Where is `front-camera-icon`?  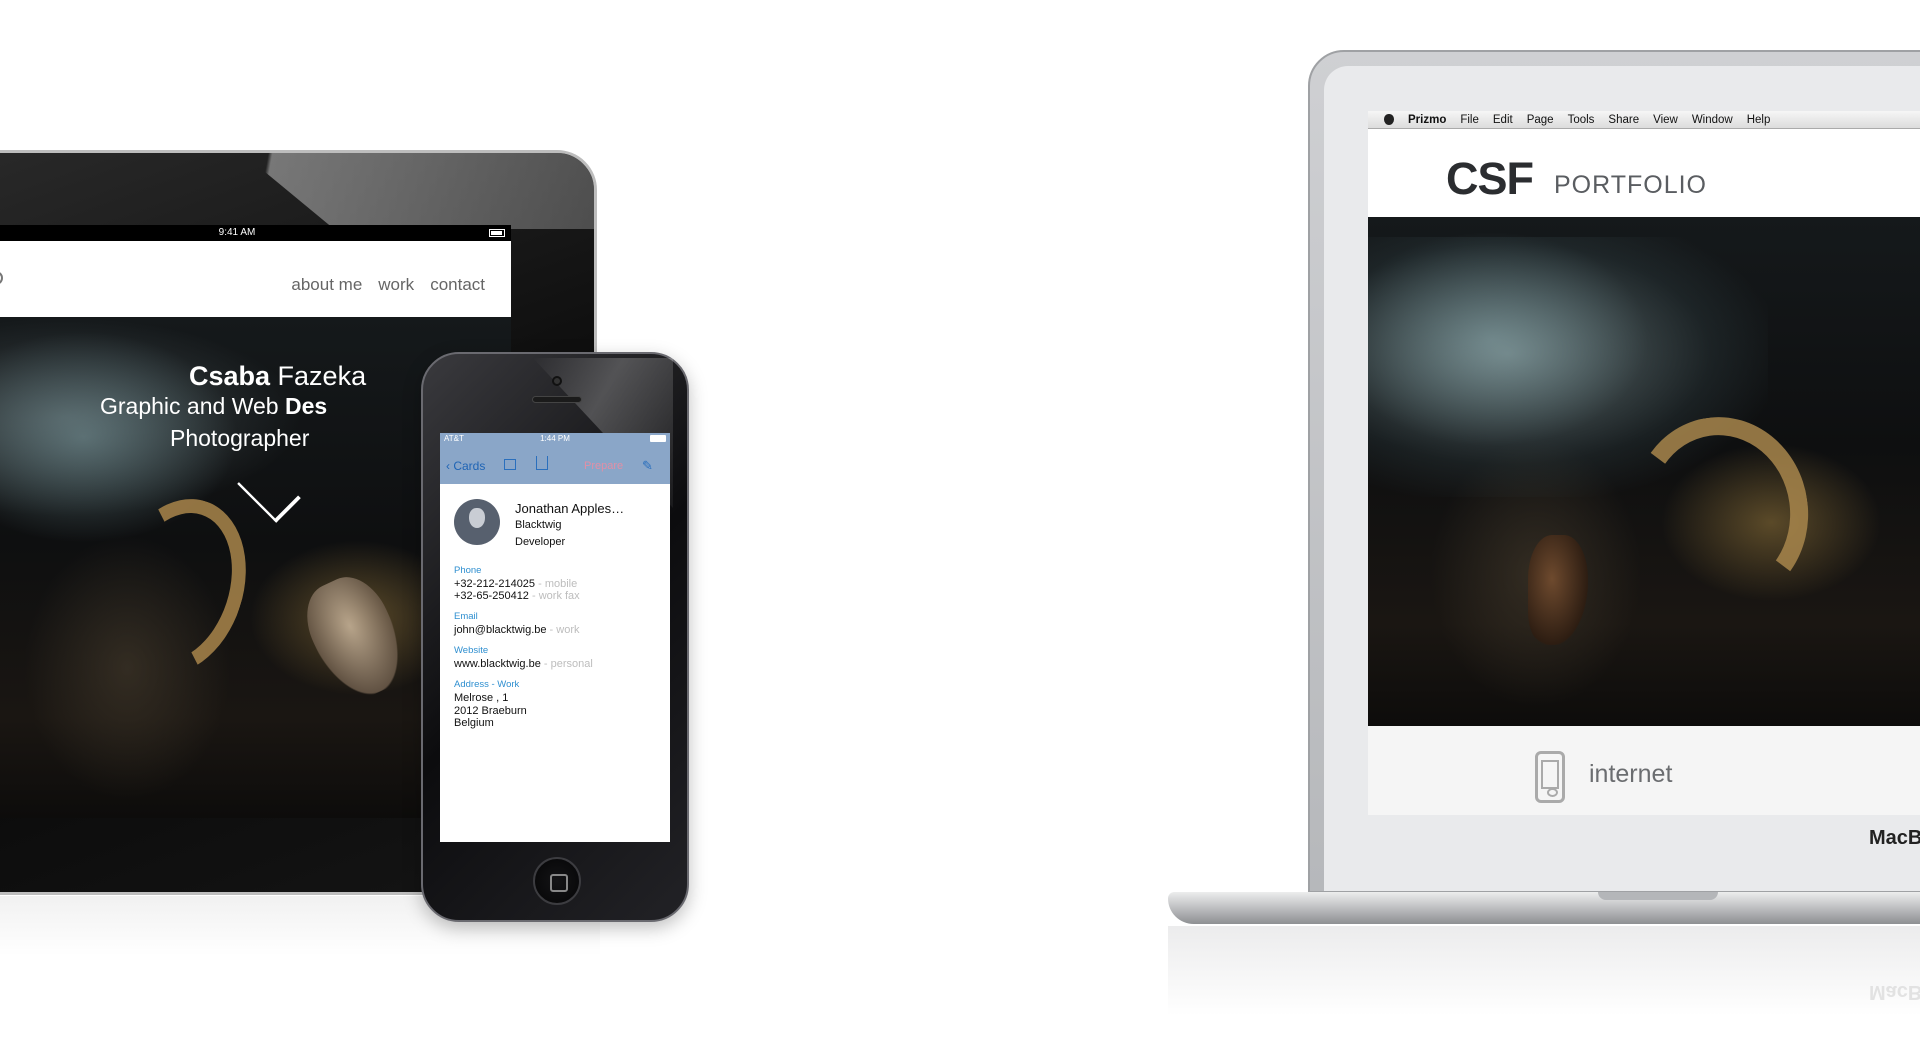 front-camera-icon is located at coordinates (557, 381).